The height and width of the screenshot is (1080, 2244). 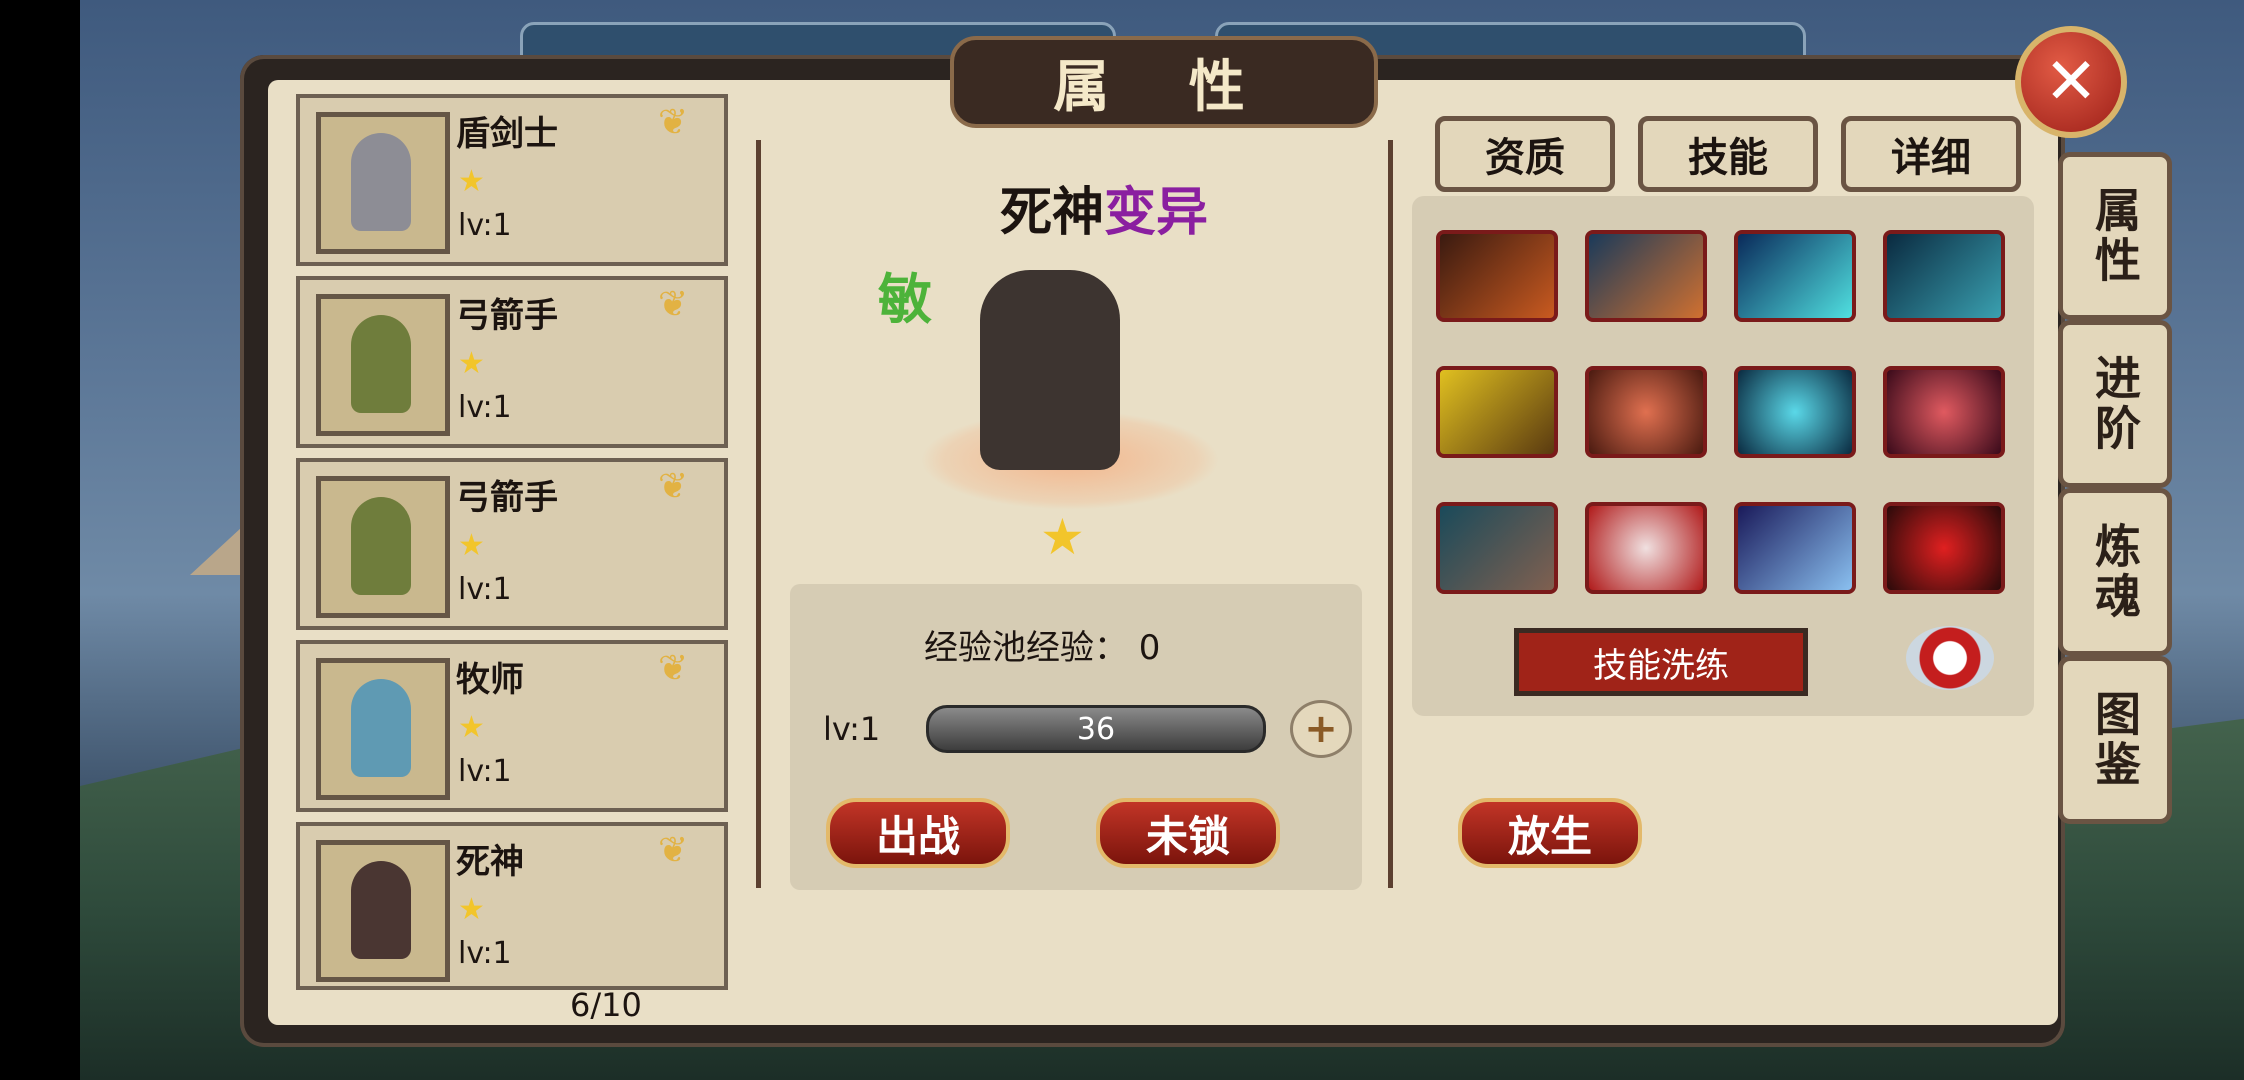 What do you see at coordinates (1497, 548) in the screenshot?
I see `phantom-strike-icon` at bounding box center [1497, 548].